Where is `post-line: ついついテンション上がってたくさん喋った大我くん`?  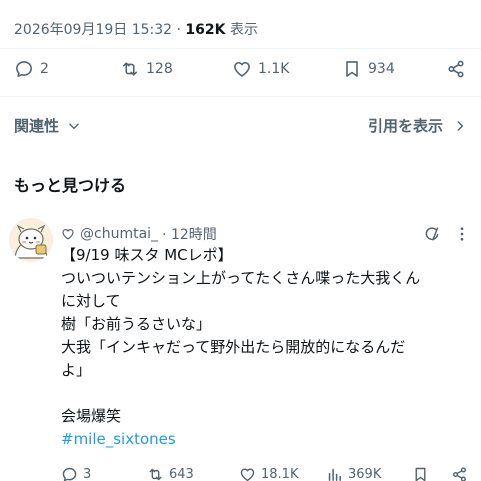 post-line: ついついテンション上がってたくさん喋った大我くん is located at coordinates (241, 278).